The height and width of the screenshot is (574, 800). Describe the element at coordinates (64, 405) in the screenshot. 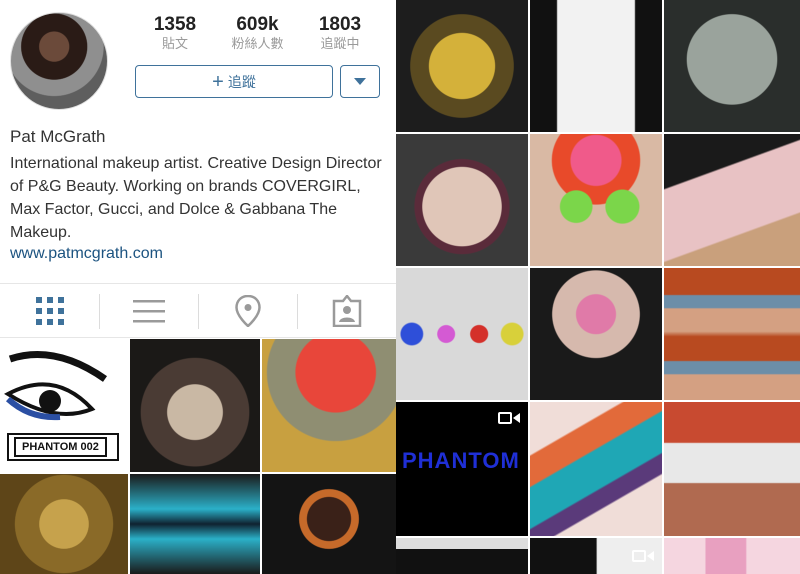

I see `post-thumbnail: PHANTOM 002` at that location.